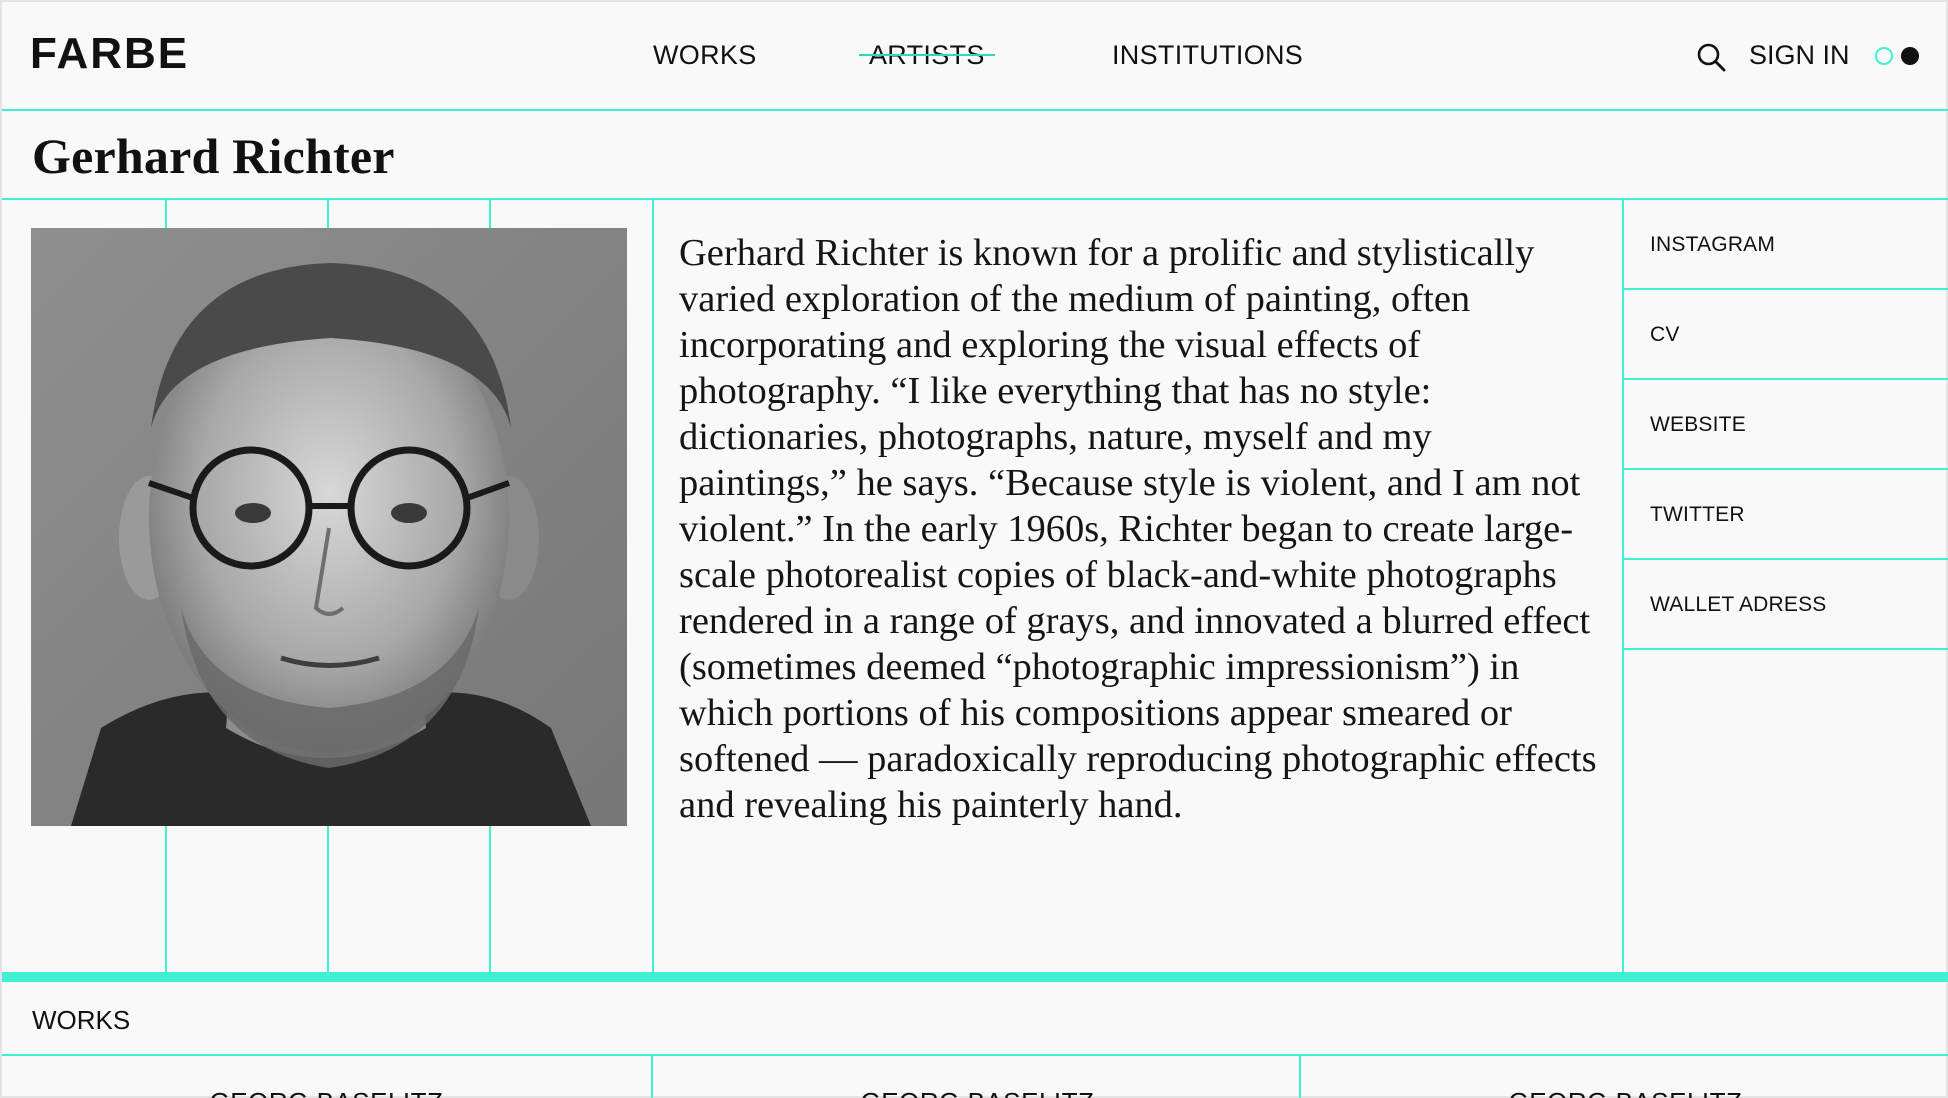  Describe the element at coordinates (1899, 56) in the screenshot. I see `theme-toggle-icon` at that location.